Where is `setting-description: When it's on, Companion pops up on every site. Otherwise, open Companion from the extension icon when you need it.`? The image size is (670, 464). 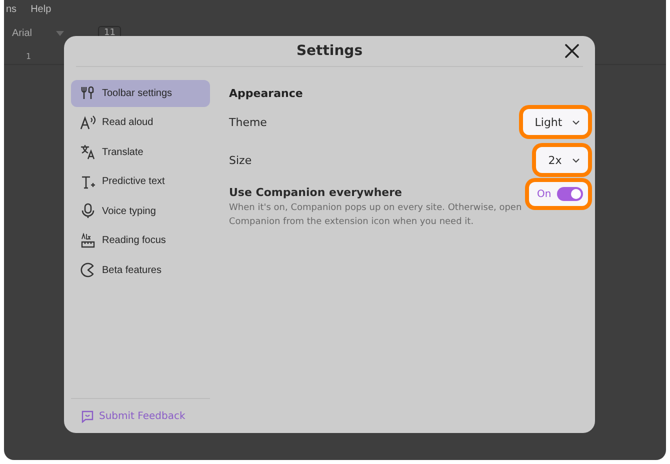 setting-description: When it's on, Companion pops up on every site. Otherwise, open Companion from the extension icon when you need it. is located at coordinates (376, 215).